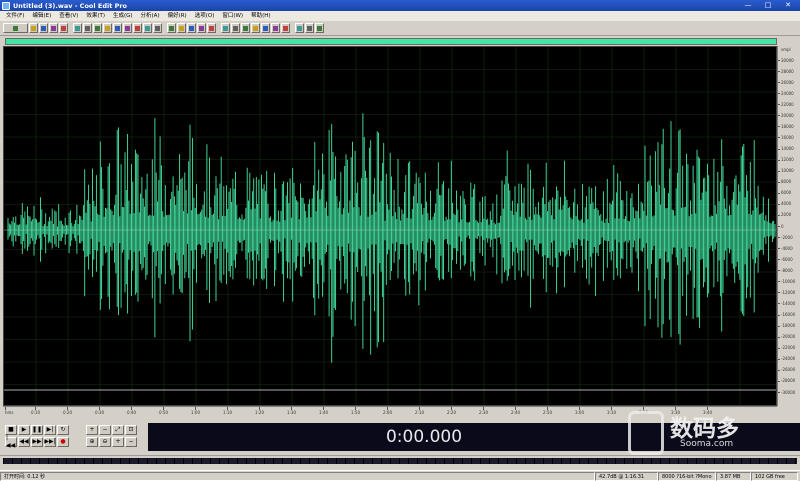  I want to click on menu-item: 生成(G), so click(123, 16).